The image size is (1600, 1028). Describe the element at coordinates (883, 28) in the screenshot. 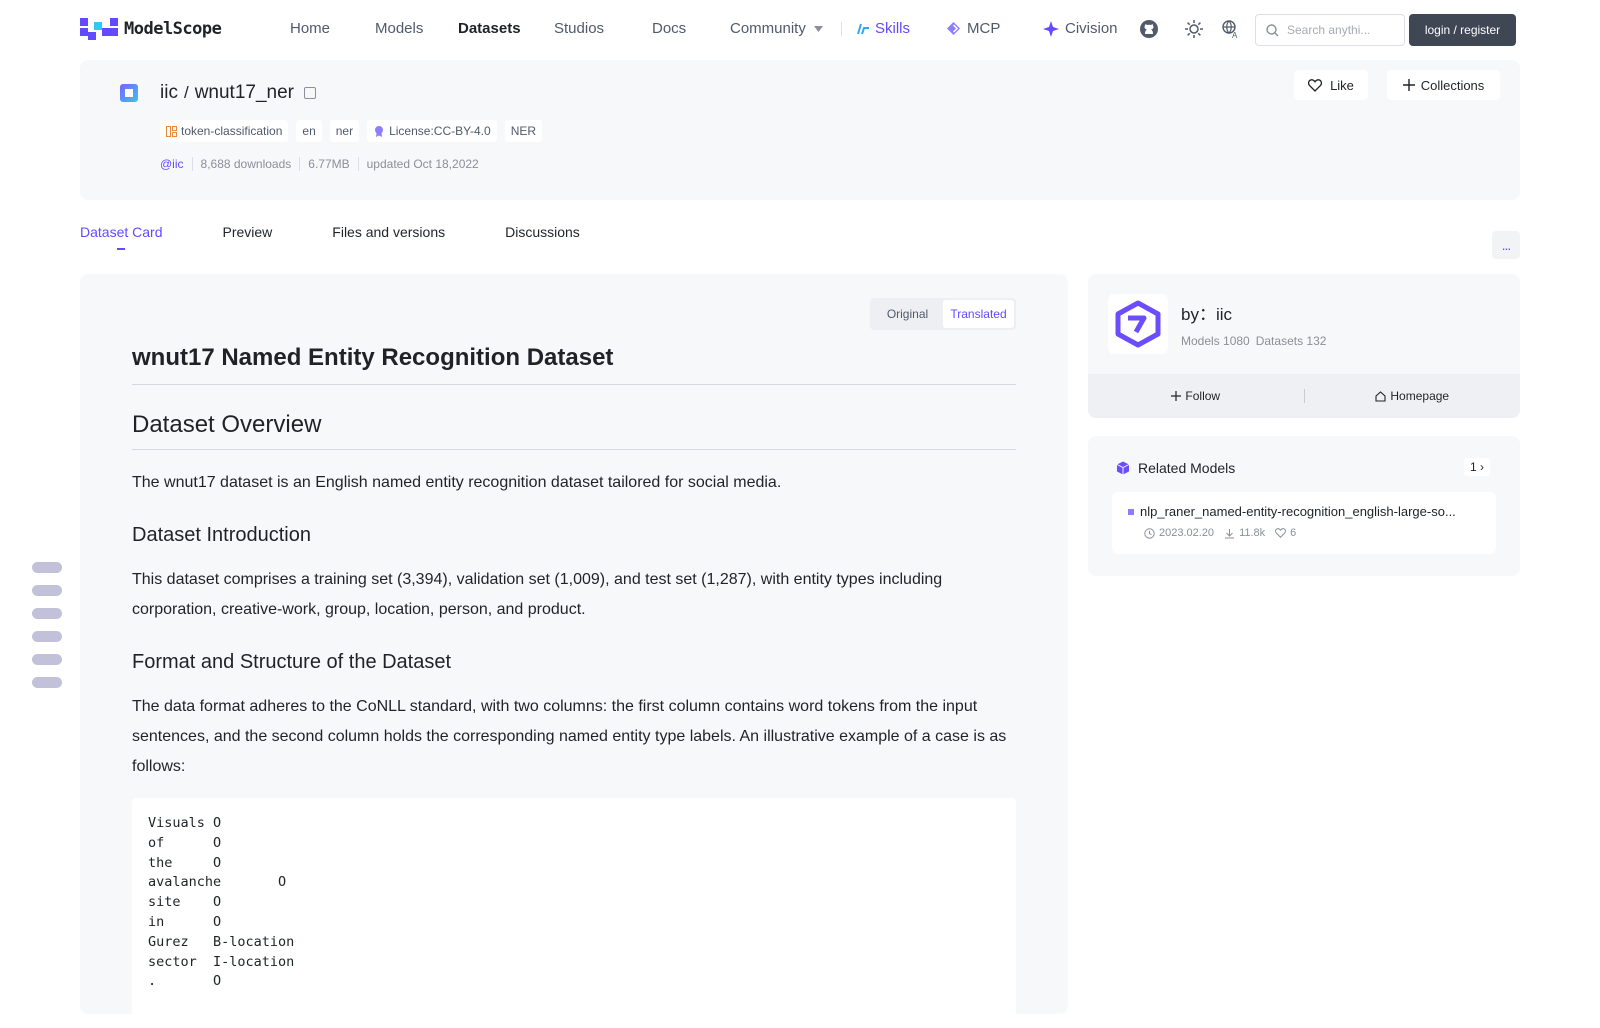

I see `nav-skills: Skills` at that location.